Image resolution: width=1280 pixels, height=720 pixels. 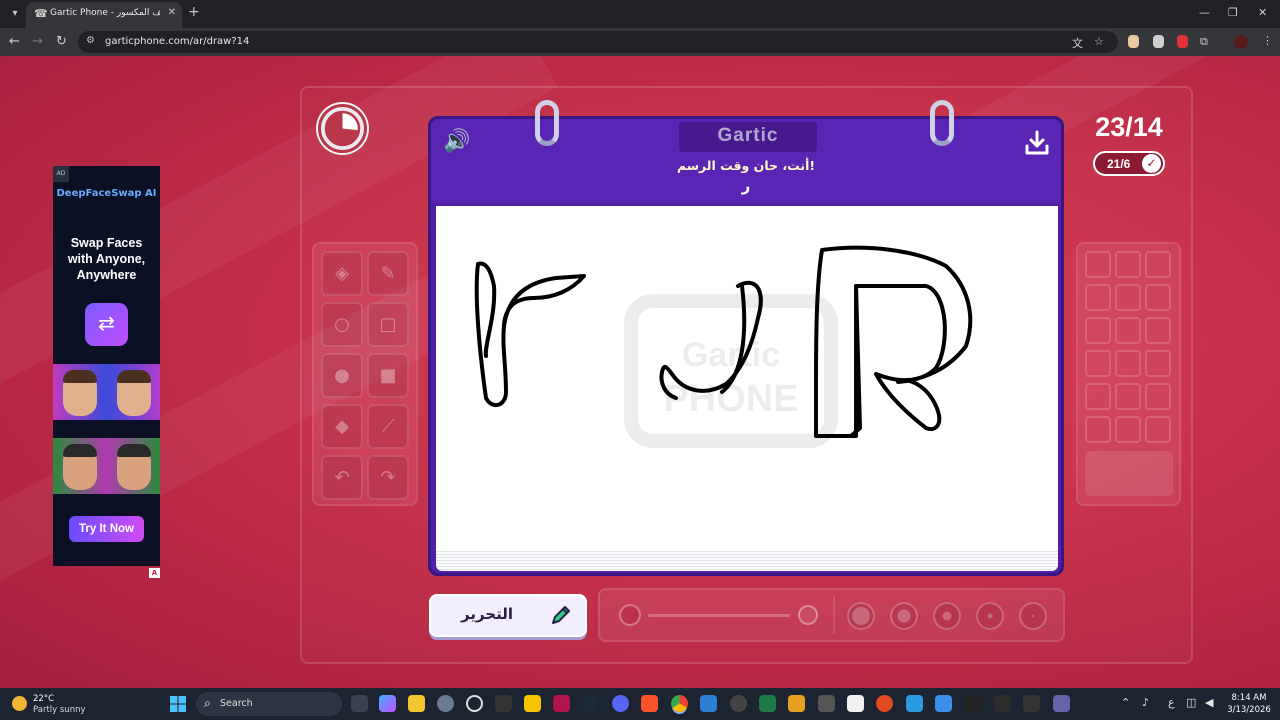 What do you see at coordinates (445, 703) in the screenshot?
I see `settings-gear-icon` at bounding box center [445, 703].